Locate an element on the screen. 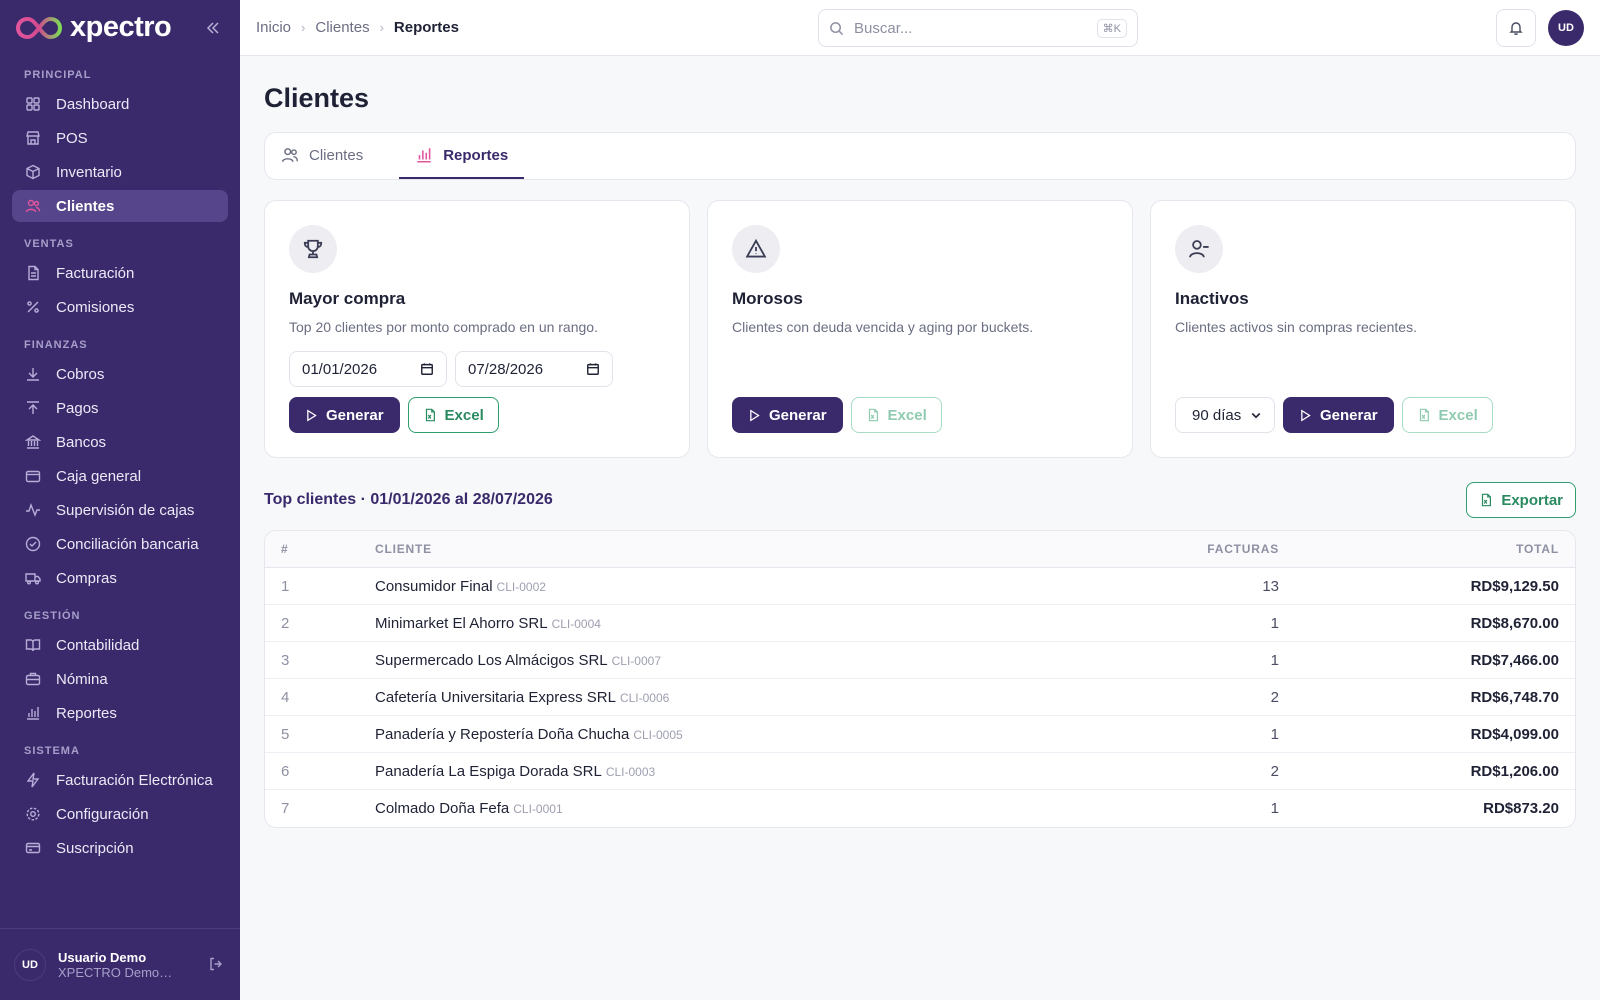 The height and width of the screenshot is (1000, 1600). sidebar-item-clientes: Clientes is located at coordinates (120, 206).